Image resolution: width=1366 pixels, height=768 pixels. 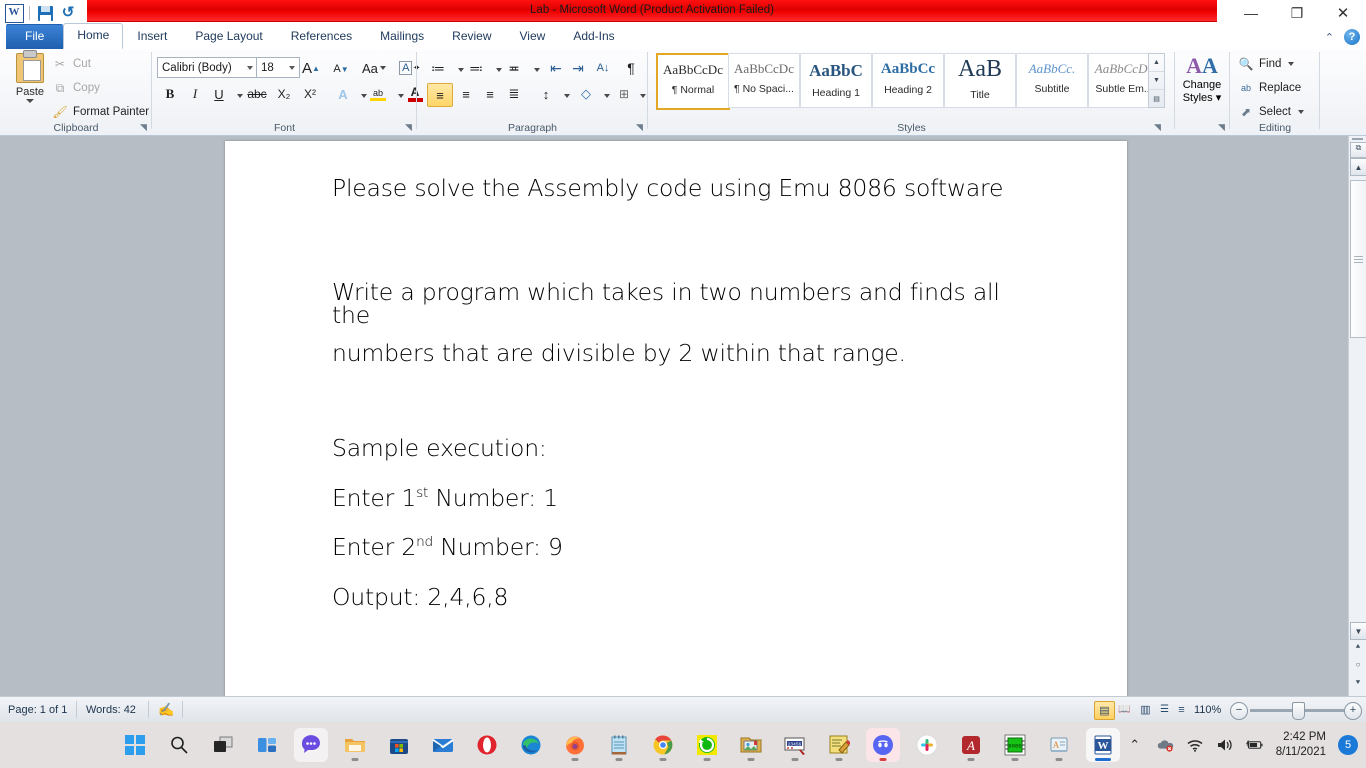 What do you see at coordinates (514, 68) in the screenshot?
I see `multilevel-list-button: ≖` at bounding box center [514, 68].